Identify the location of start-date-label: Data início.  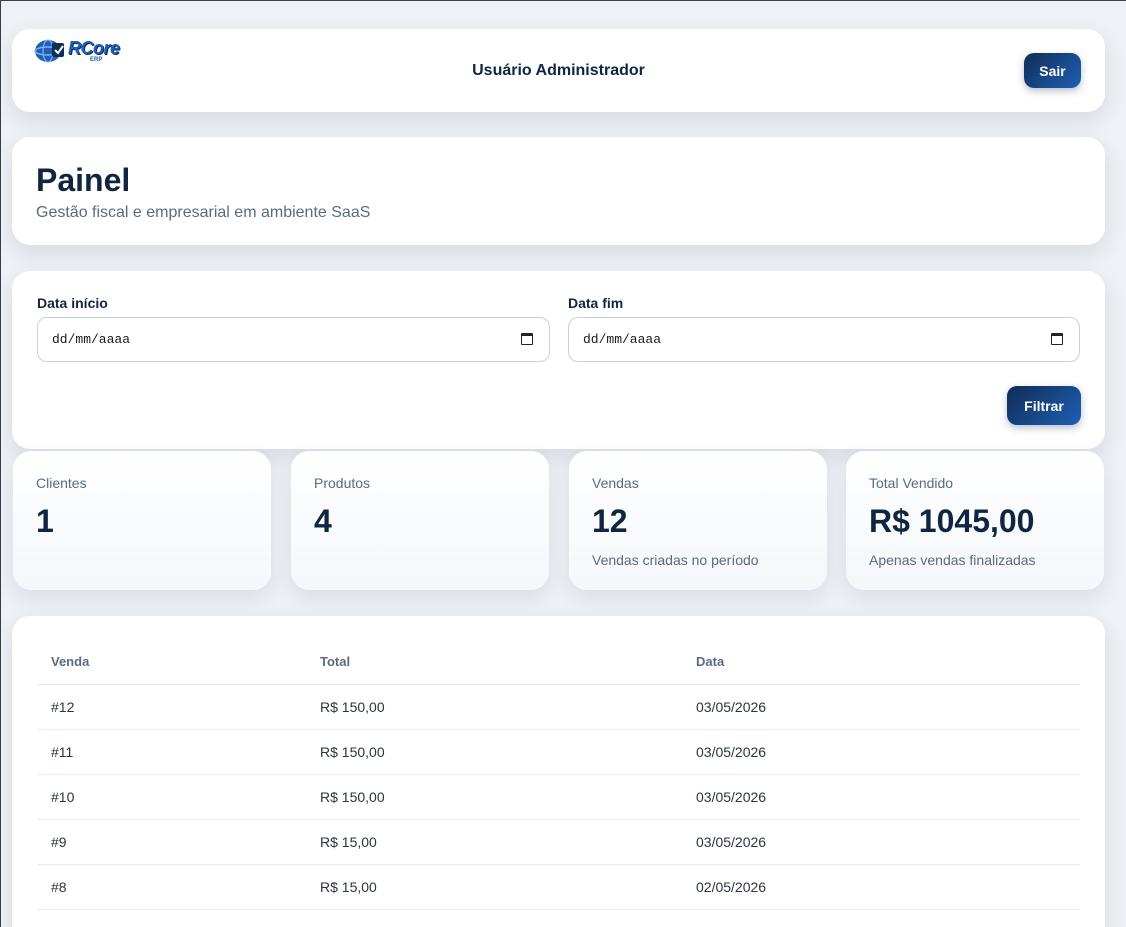
(72, 303).